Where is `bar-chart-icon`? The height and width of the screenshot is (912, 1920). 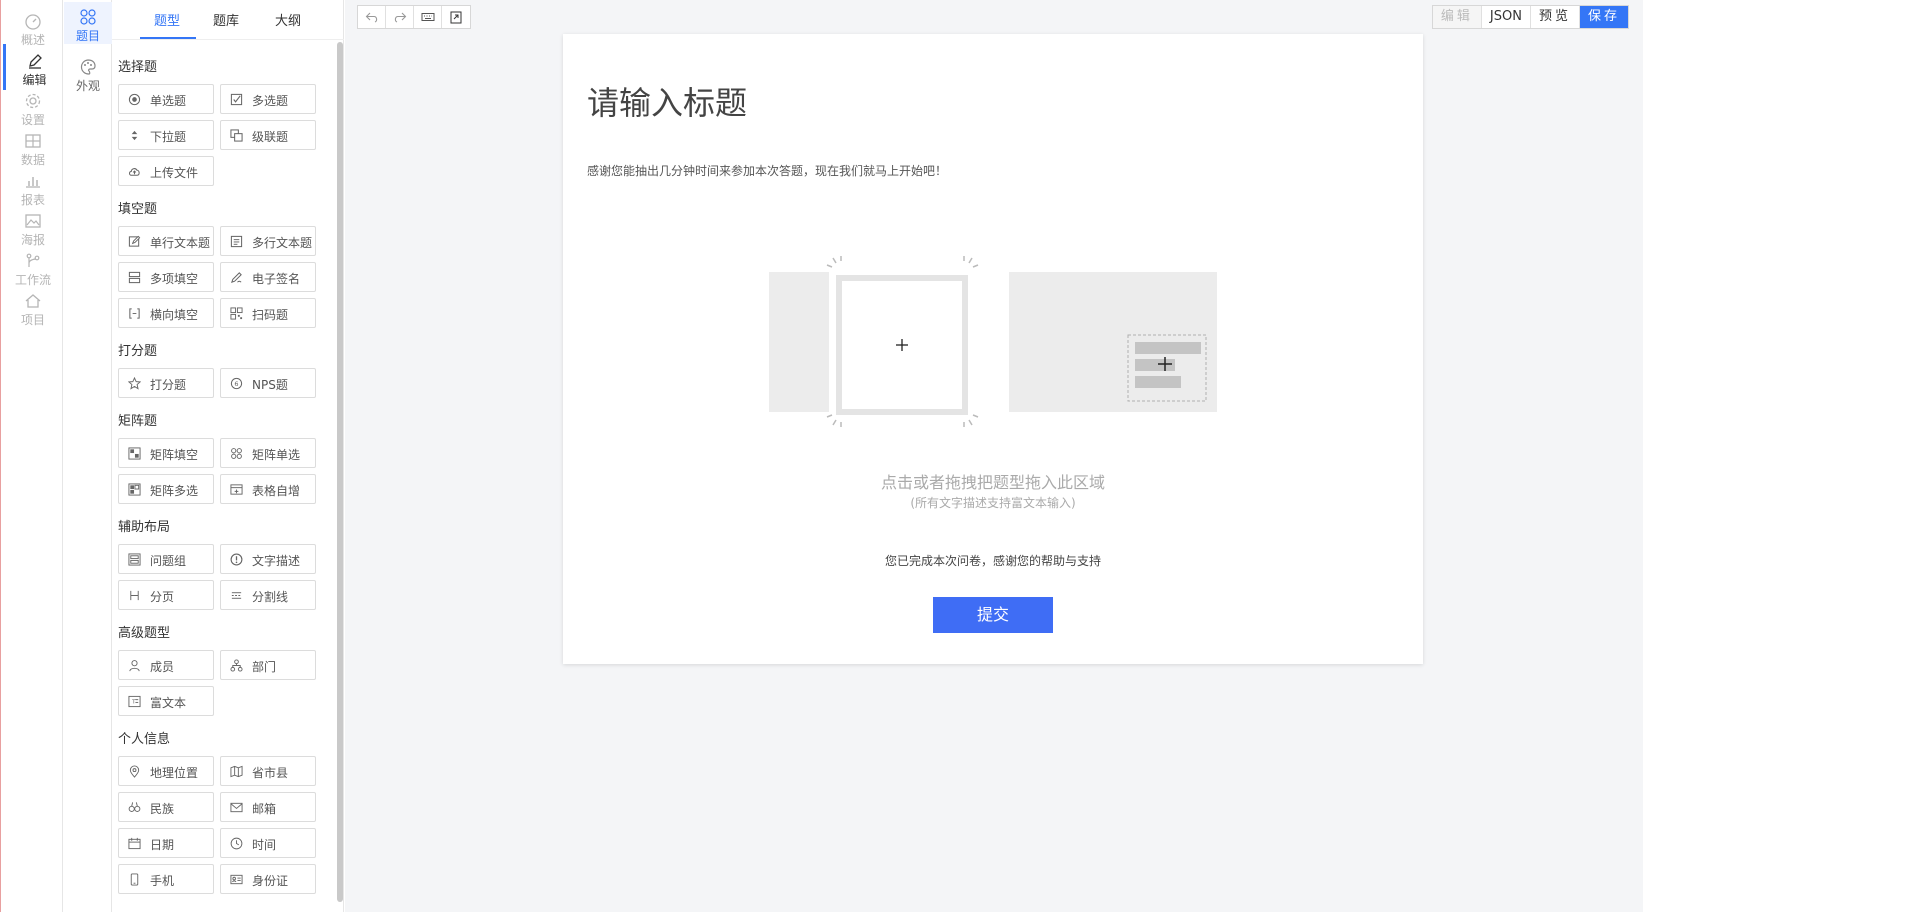 bar-chart-icon is located at coordinates (33, 182).